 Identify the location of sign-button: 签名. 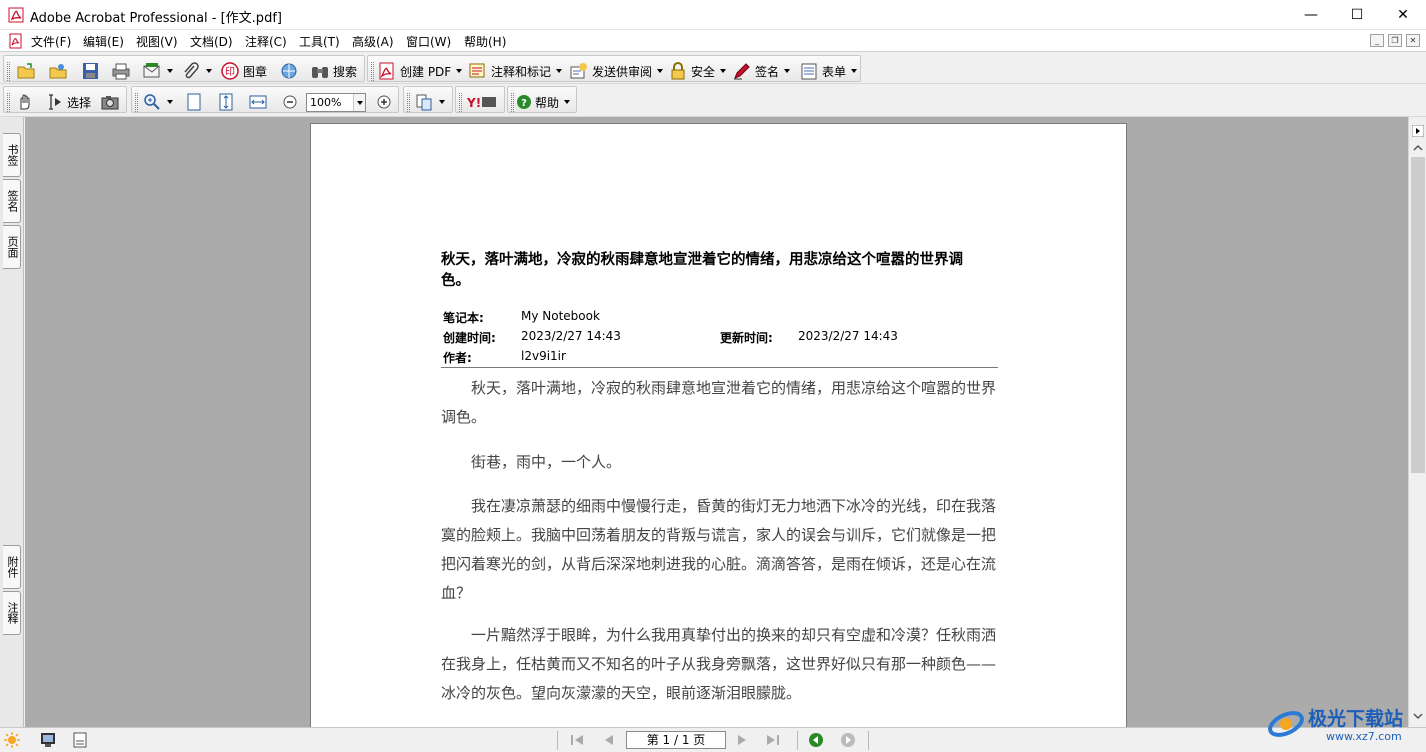
(761, 71).